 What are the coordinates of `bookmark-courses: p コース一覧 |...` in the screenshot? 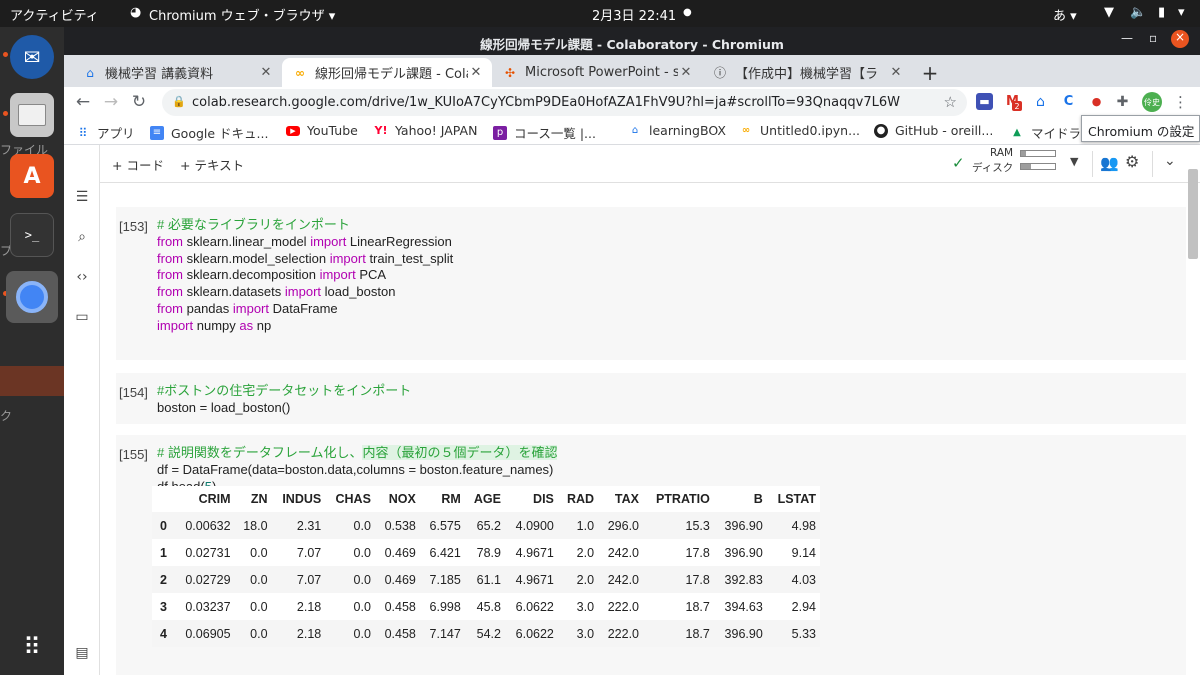 It's located at (544, 132).